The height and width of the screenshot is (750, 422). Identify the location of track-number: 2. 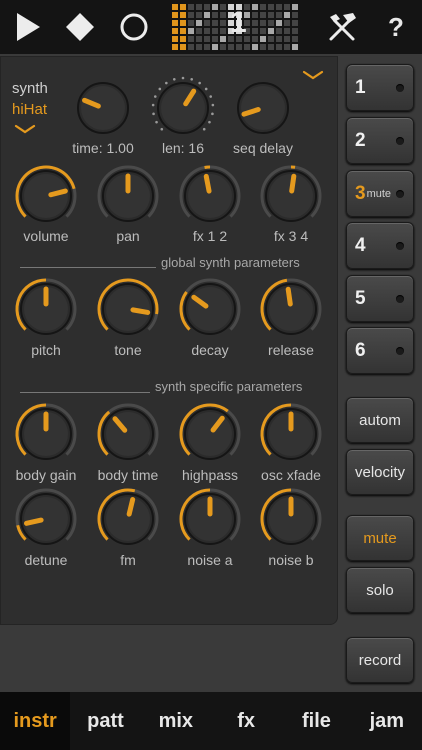
(360, 140).